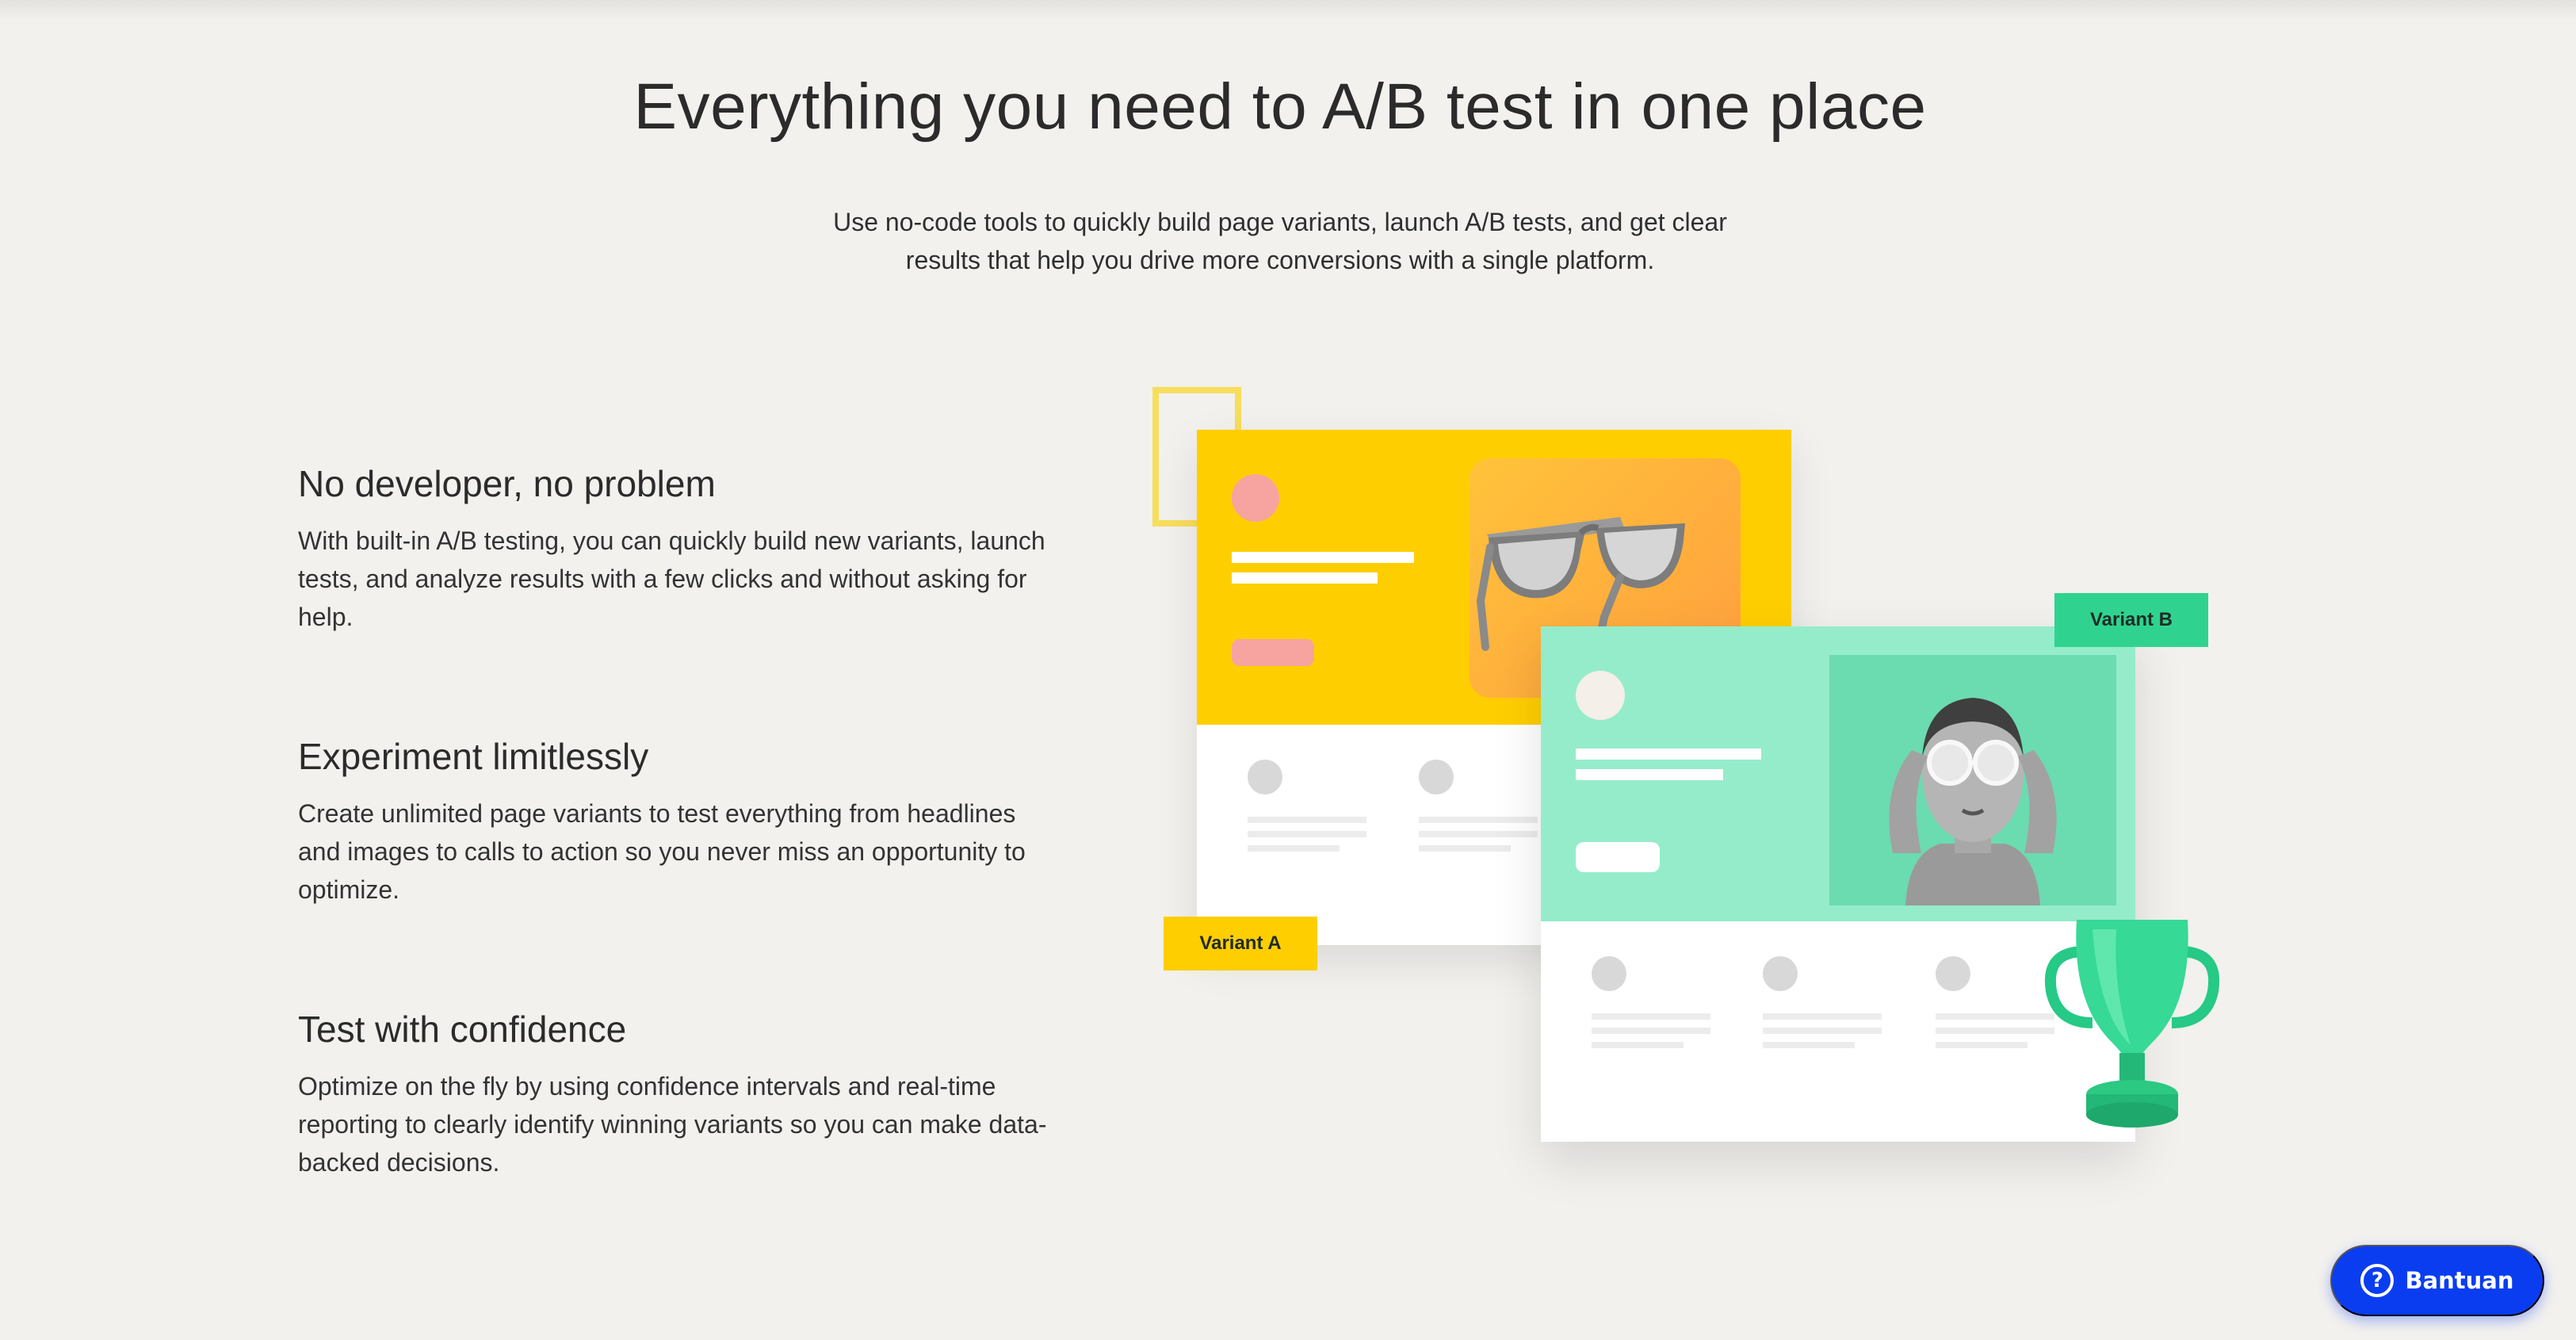 Image resolution: width=2576 pixels, height=1340 pixels. What do you see at coordinates (473, 756) in the screenshot?
I see `feature-title: Experiment limitlessly` at bounding box center [473, 756].